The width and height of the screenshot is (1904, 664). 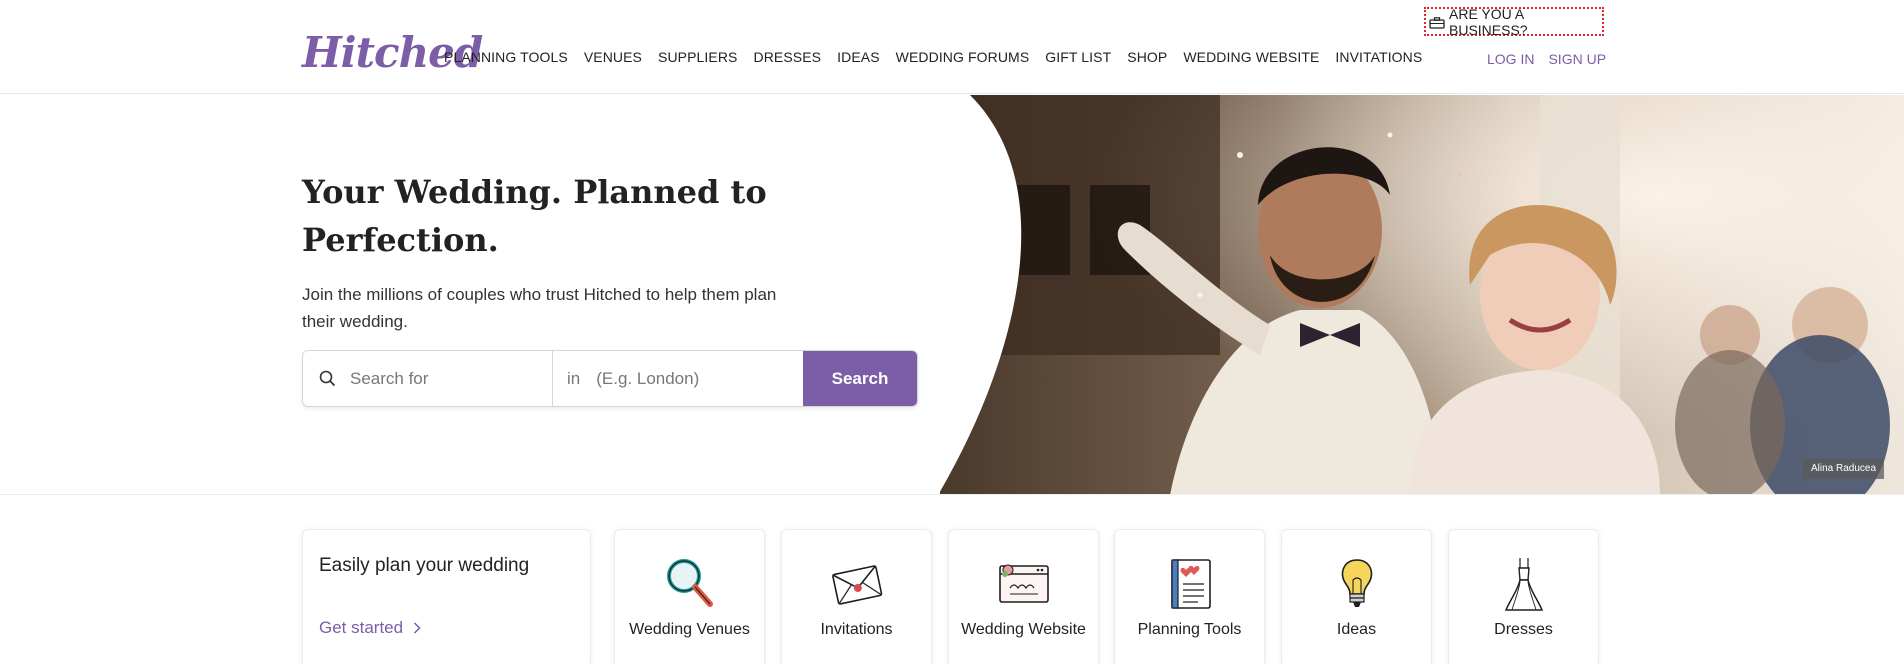 What do you see at coordinates (417, 628) in the screenshot?
I see `chevron-right-icon` at bounding box center [417, 628].